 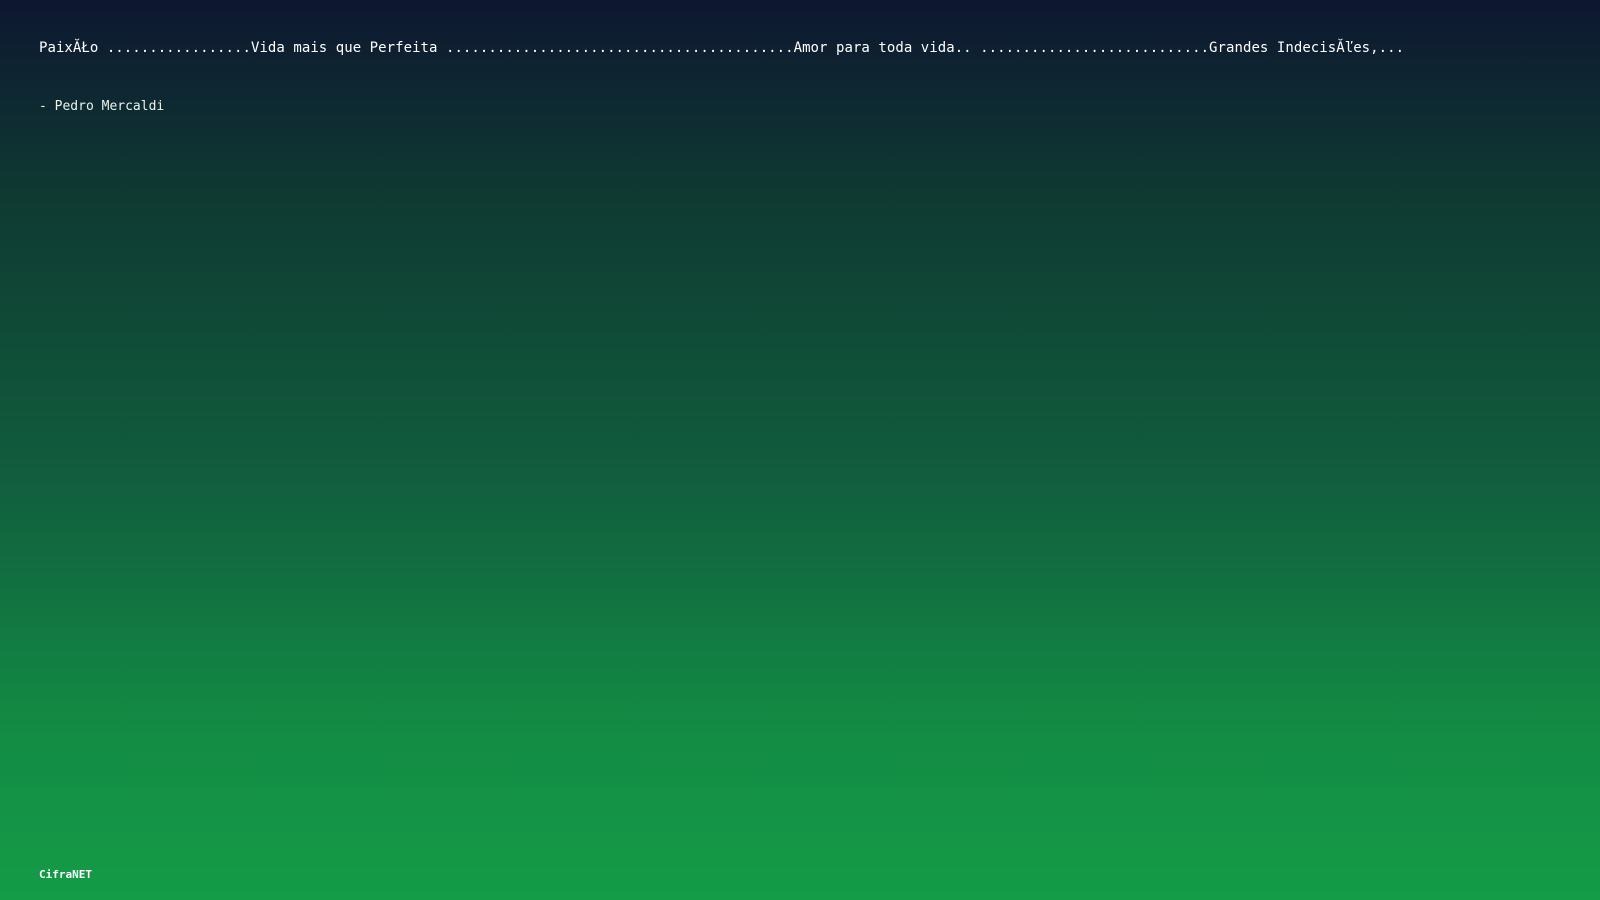 What do you see at coordinates (65, 874) in the screenshot?
I see `brand-label: CifraNET` at bounding box center [65, 874].